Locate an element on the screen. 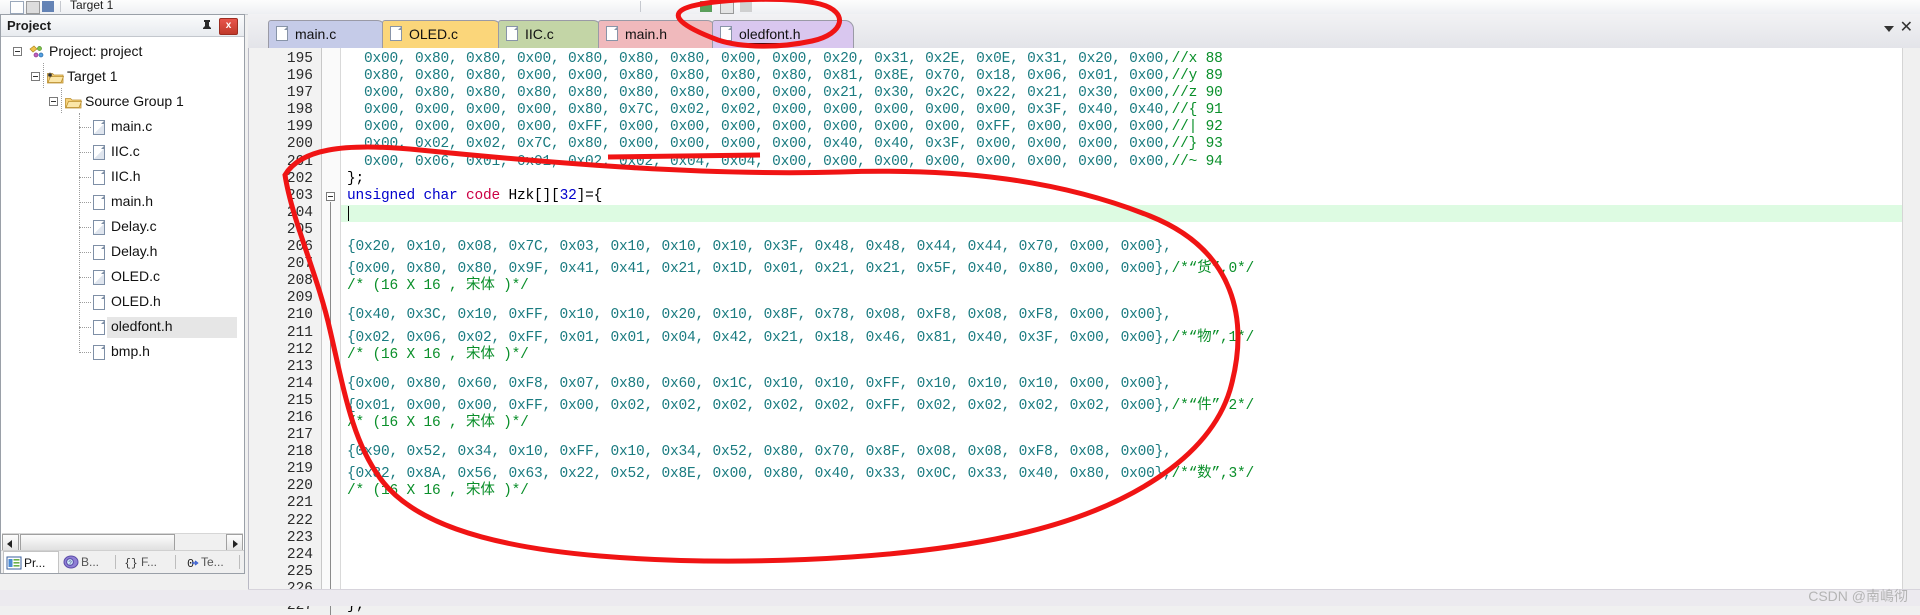 The height and width of the screenshot is (615, 1920). editor-tab-iic-c: IIC.c is located at coordinates (550, 34).